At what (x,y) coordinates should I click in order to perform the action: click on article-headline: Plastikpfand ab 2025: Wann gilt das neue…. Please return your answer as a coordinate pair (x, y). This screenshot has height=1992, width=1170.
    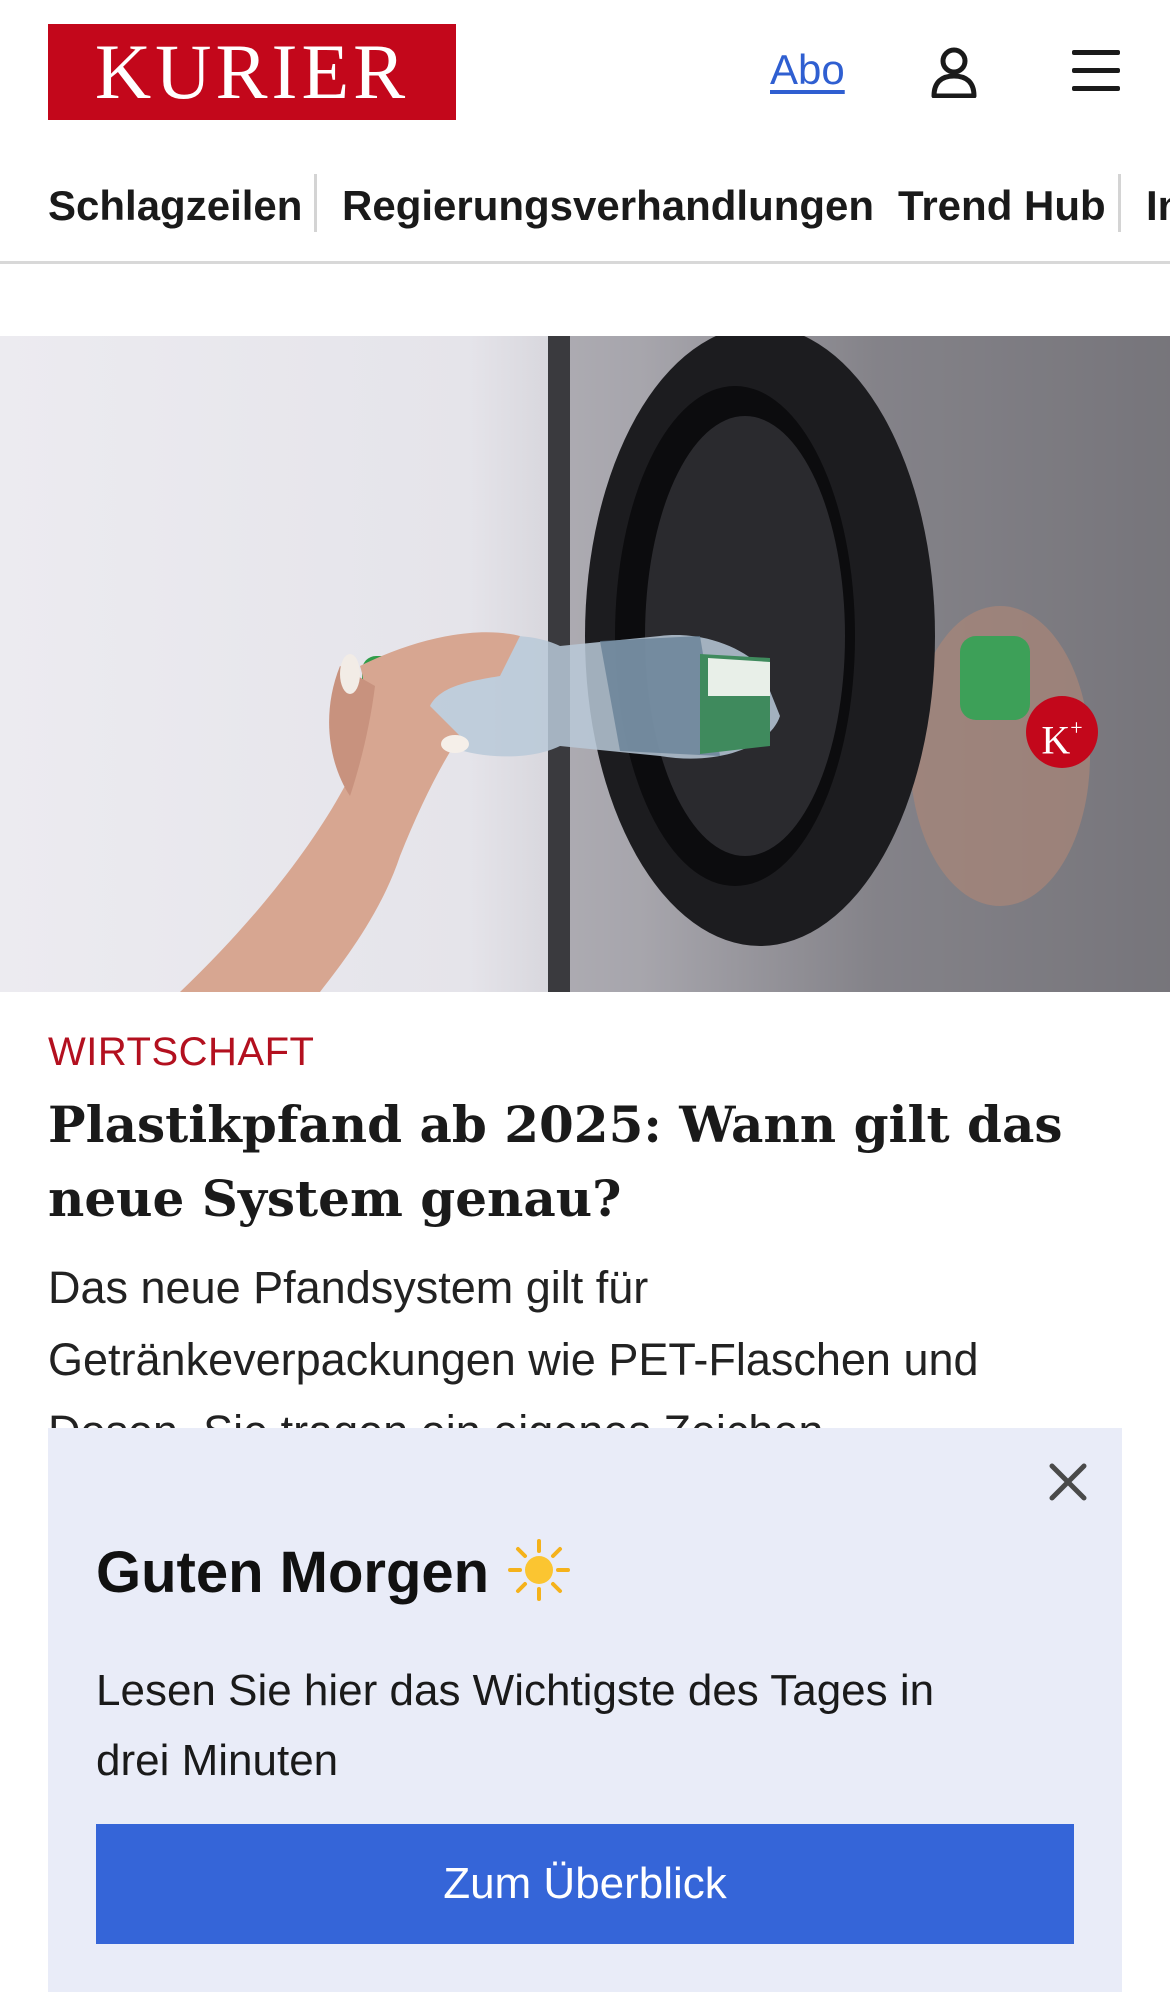
    Looking at the image, I should click on (588, 1162).